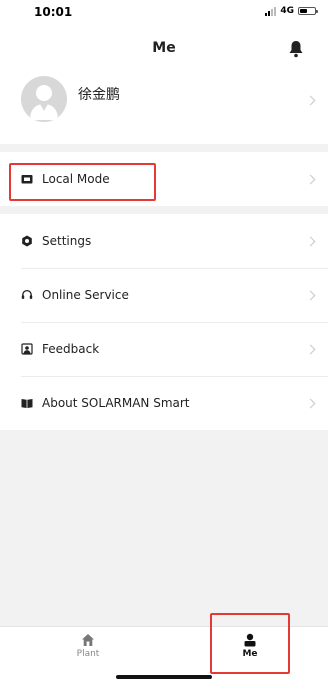 The width and height of the screenshot is (328, 684). Describe the element at coordinates (164, 48) in the screenshot. I see `page-title: Me` at that location.